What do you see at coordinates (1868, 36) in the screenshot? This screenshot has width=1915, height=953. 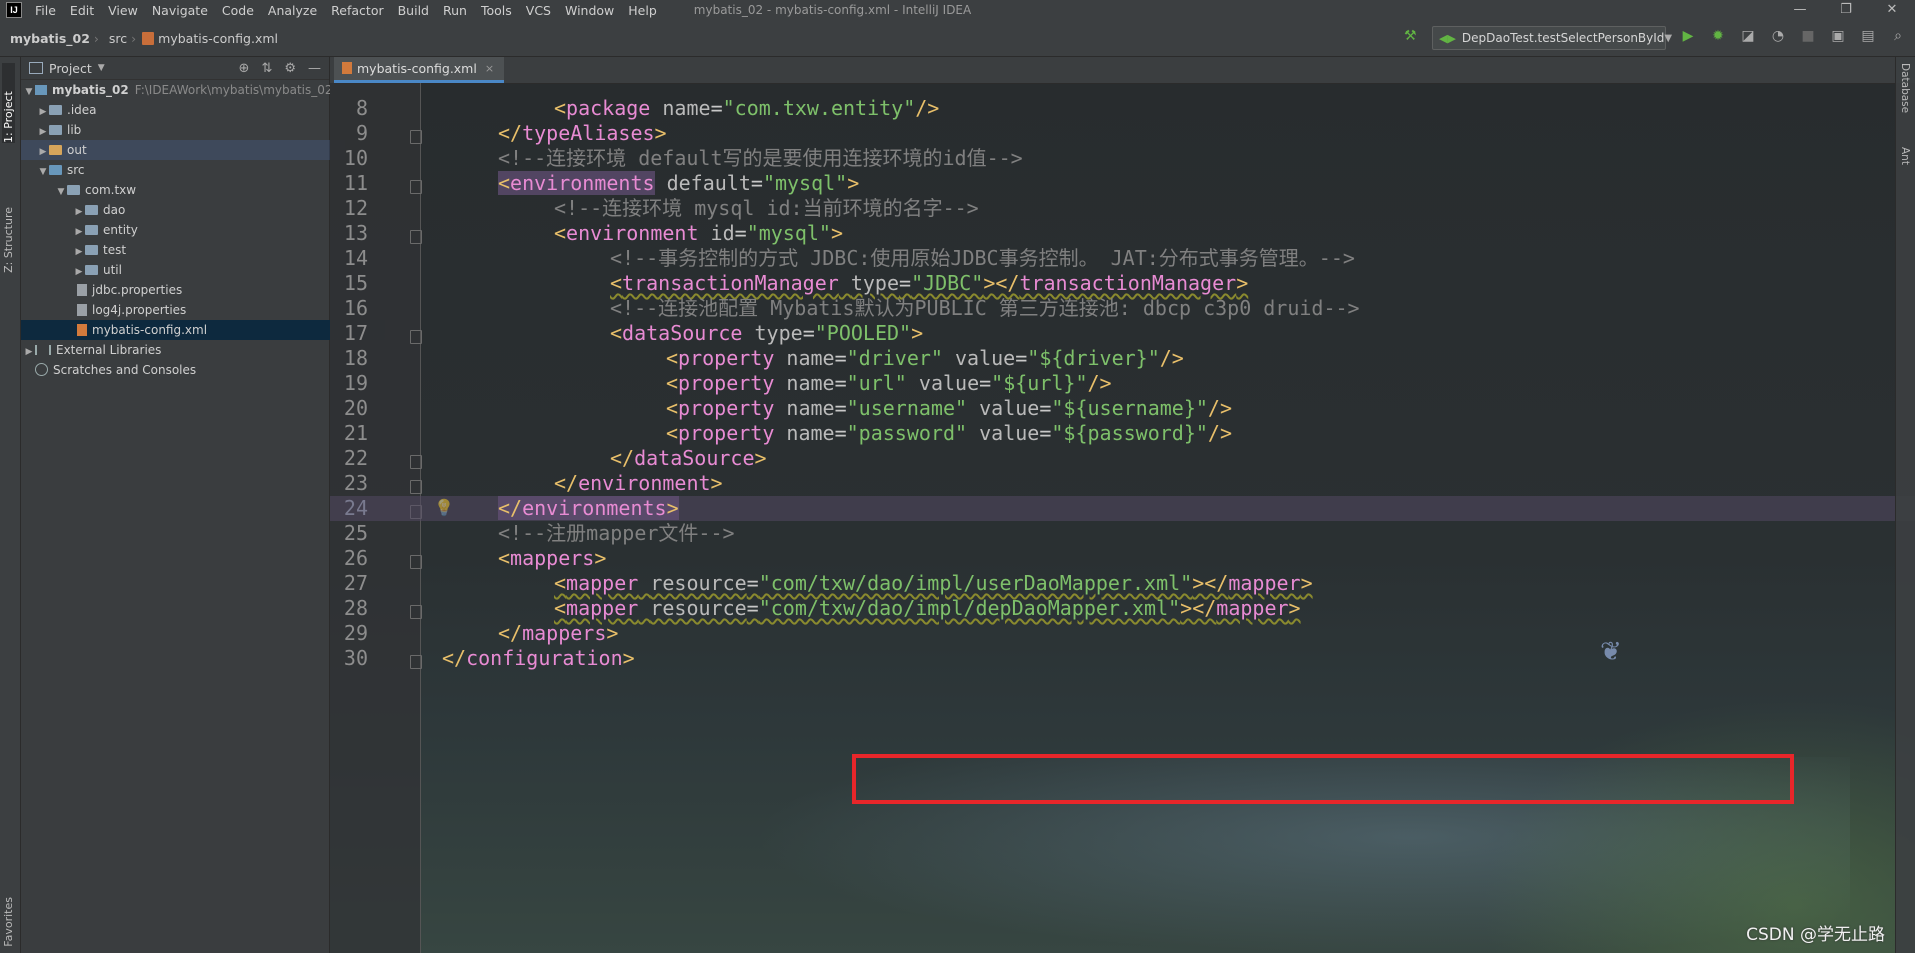 I see `sdk-icon: ▤` at bounding box center [1868, 36].